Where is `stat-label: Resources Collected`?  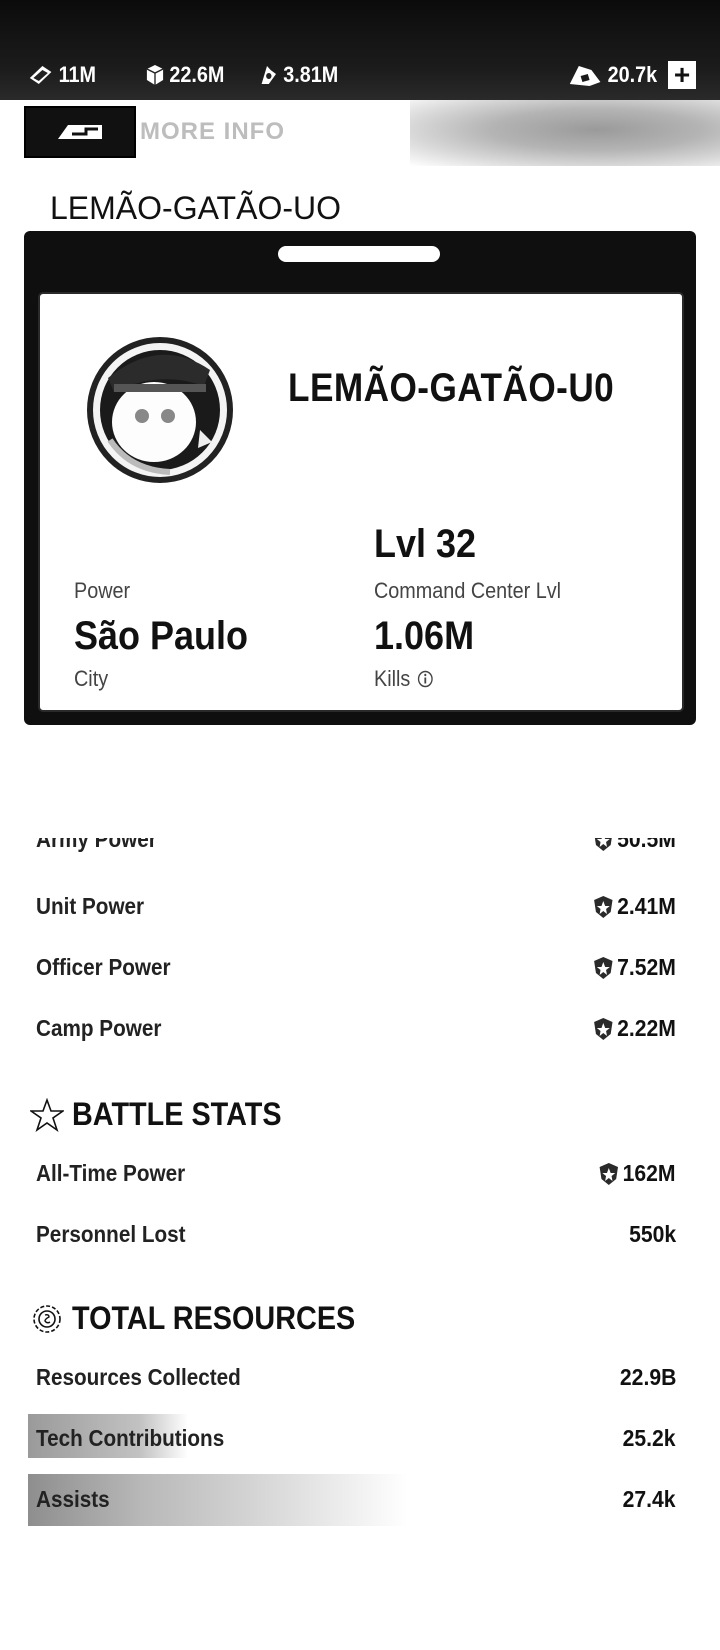
stat-label: Resources Collected is located at coordinates (138, 1377).